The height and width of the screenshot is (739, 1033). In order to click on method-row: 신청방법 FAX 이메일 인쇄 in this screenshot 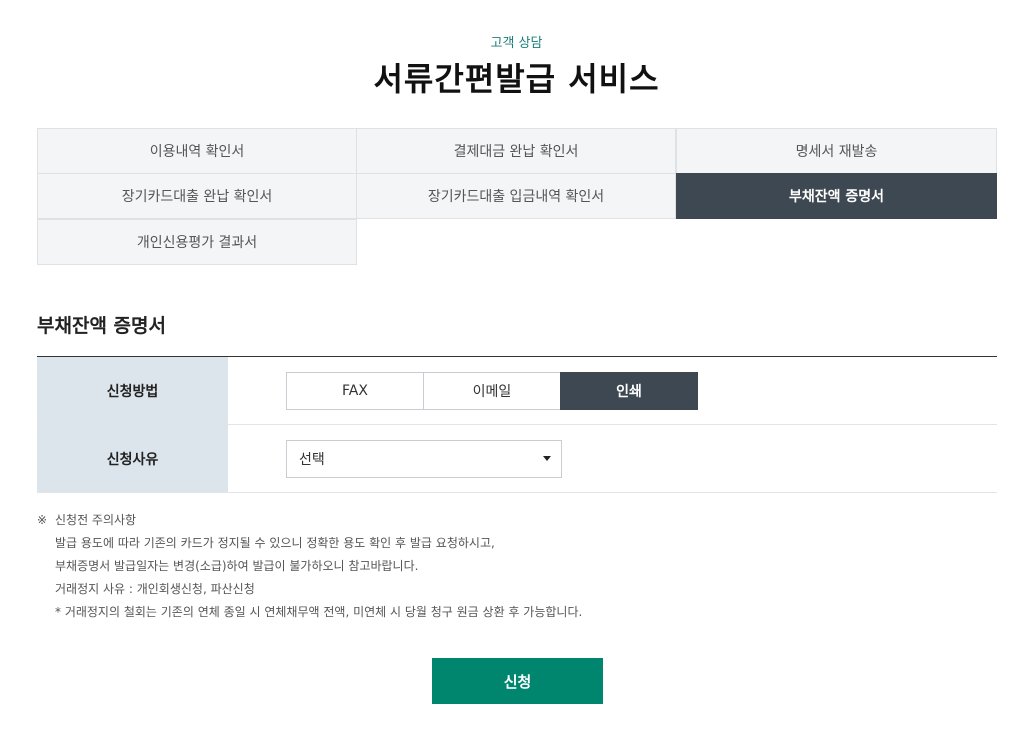, I will do `click(517, 391)`.